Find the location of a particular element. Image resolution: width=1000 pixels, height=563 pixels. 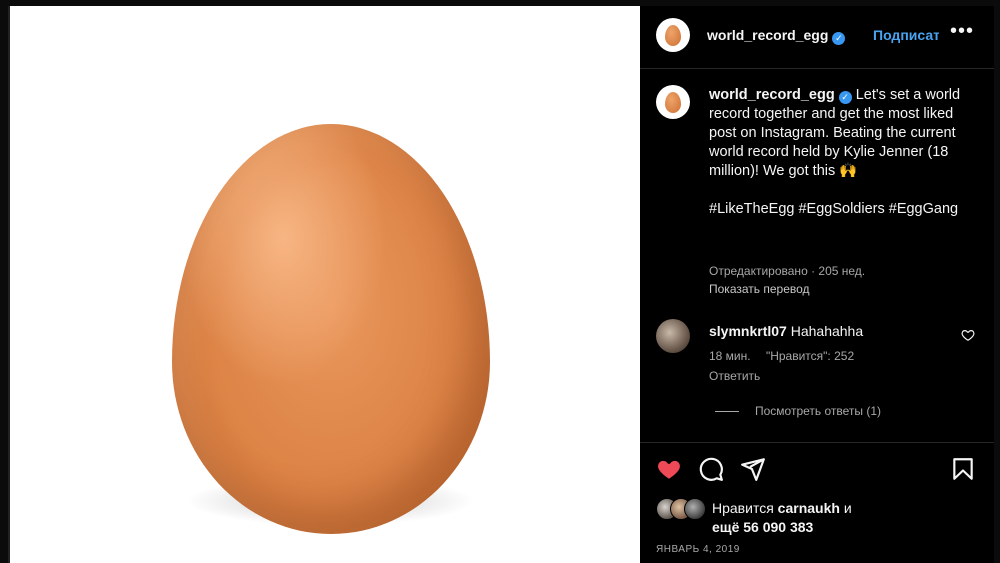

follow-button: Подписаться is located at coordinates (906, 35).